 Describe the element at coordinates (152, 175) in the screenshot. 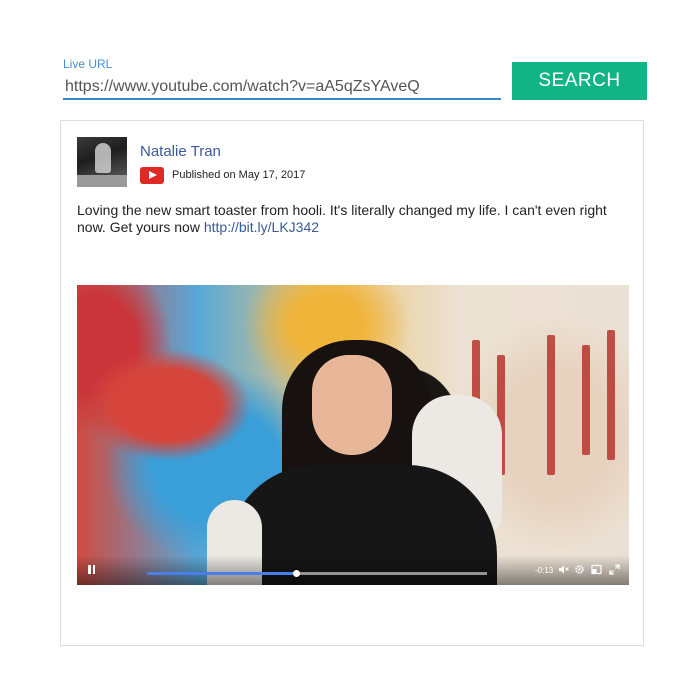

I see `youtube-icon` at that location.